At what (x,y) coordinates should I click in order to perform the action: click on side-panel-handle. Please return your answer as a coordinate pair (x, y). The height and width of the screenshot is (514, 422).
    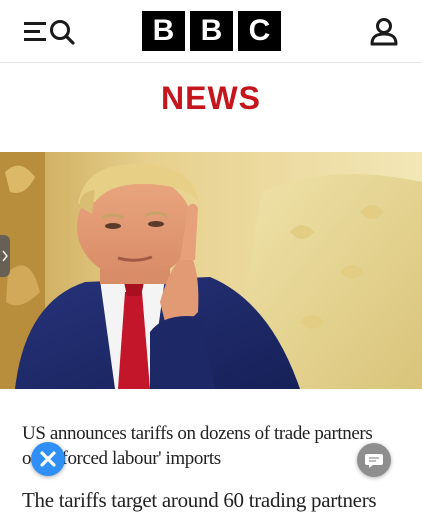
    Looking at the image, I should click on (5, 256).